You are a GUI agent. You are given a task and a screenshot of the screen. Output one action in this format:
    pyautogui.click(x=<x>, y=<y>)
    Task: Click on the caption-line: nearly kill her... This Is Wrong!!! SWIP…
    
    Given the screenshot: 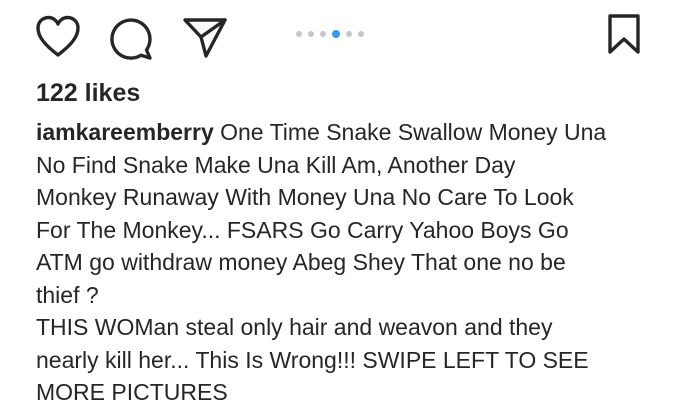 What is the action you would take?
    pyautogui.click(x=312, y=359)
    